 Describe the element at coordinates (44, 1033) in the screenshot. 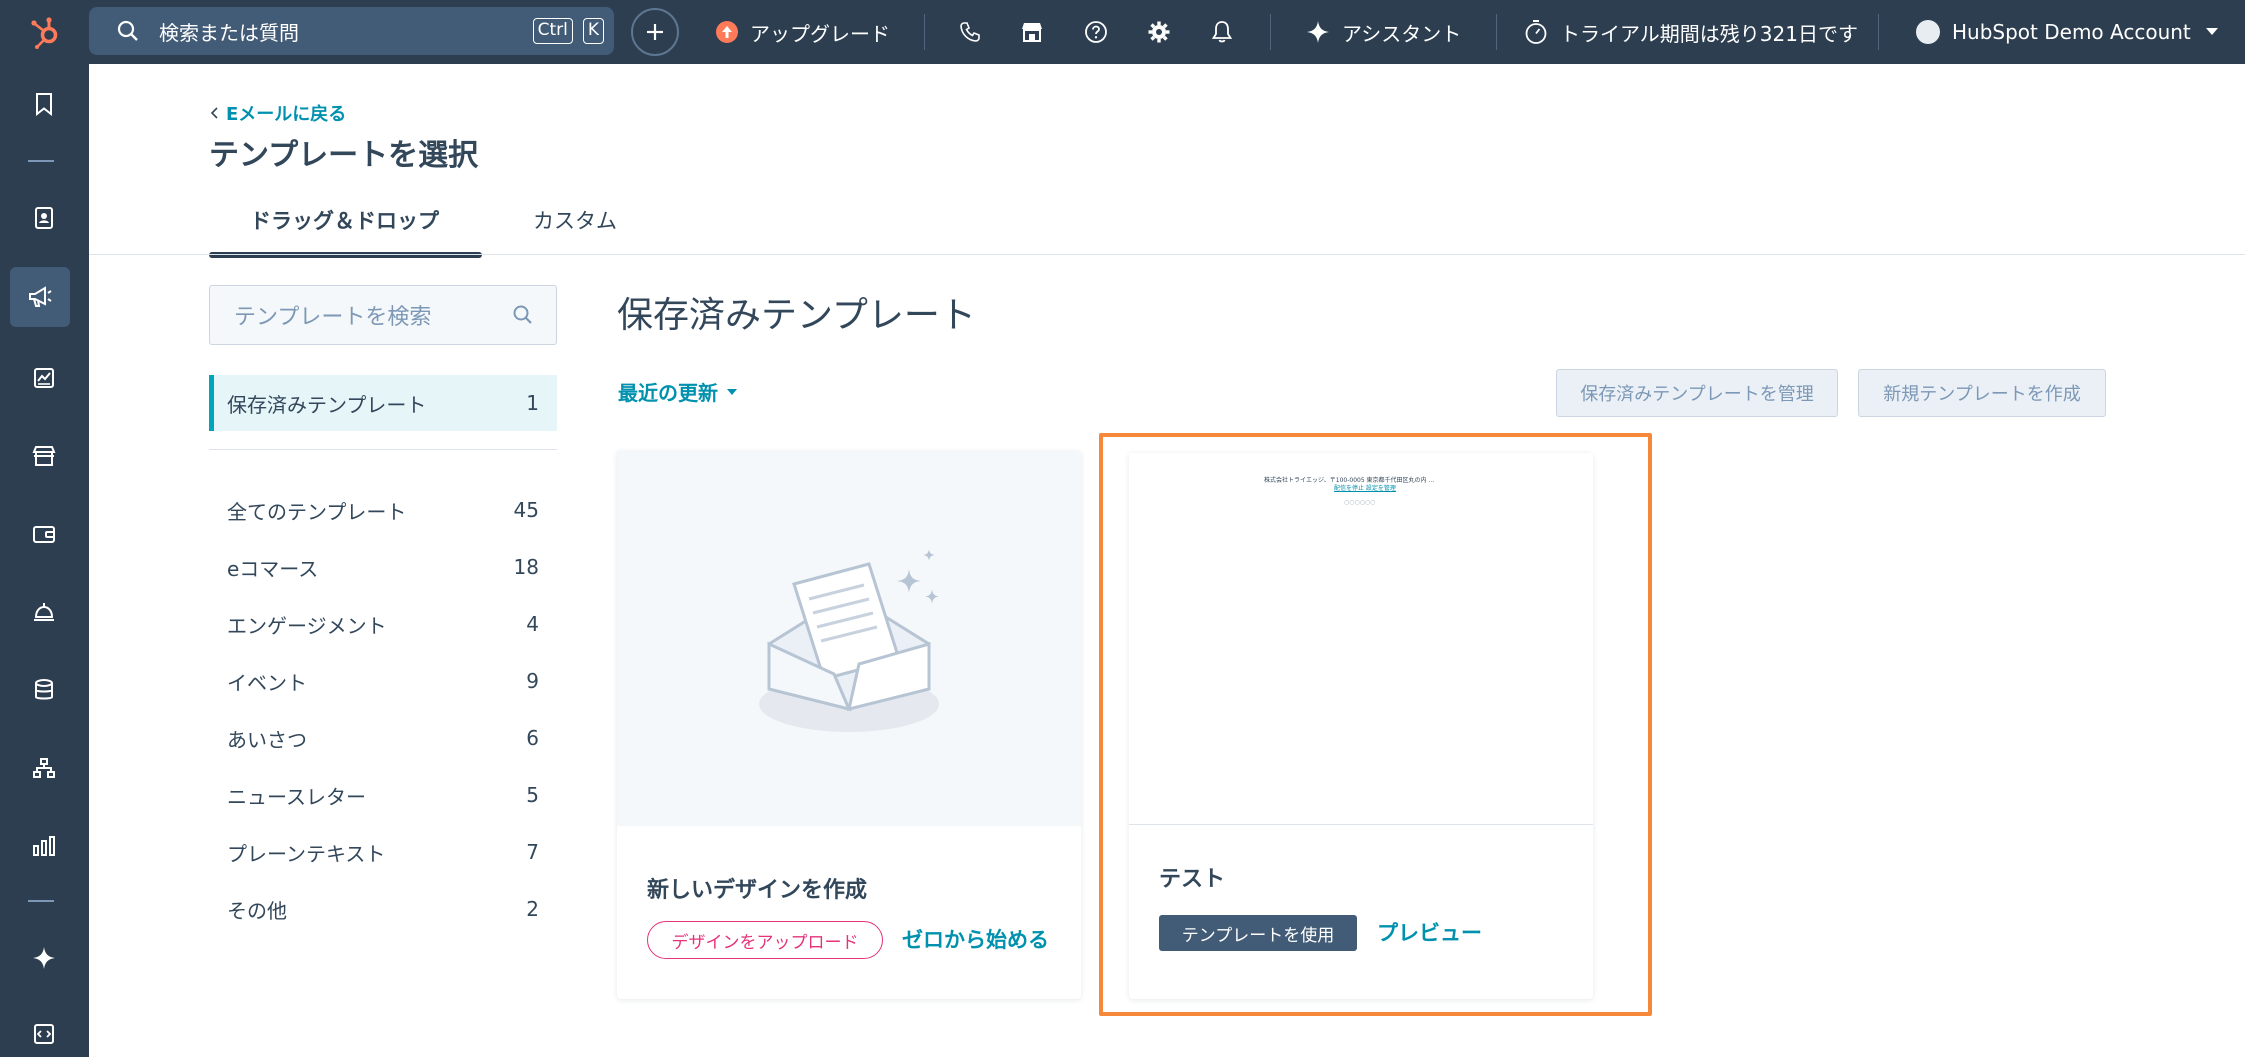

I see `developer-code-icon` at that location.